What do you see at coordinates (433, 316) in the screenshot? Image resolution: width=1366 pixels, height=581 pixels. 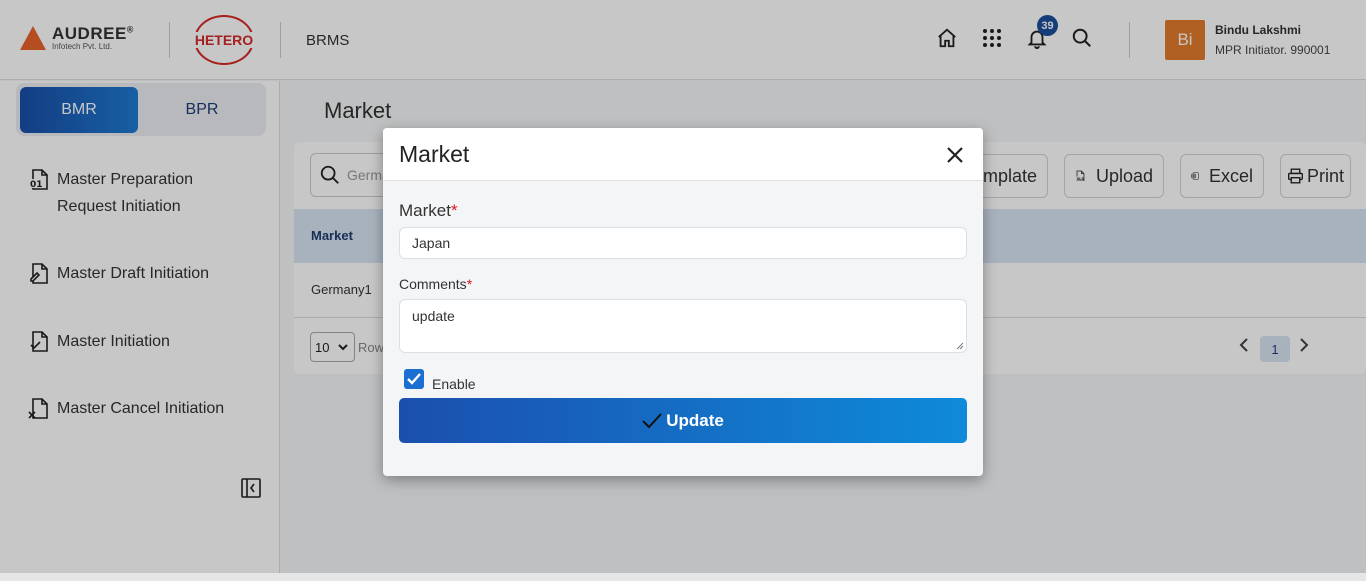 I see `comments-textarea-value: update` at bounding box center [433, 316].